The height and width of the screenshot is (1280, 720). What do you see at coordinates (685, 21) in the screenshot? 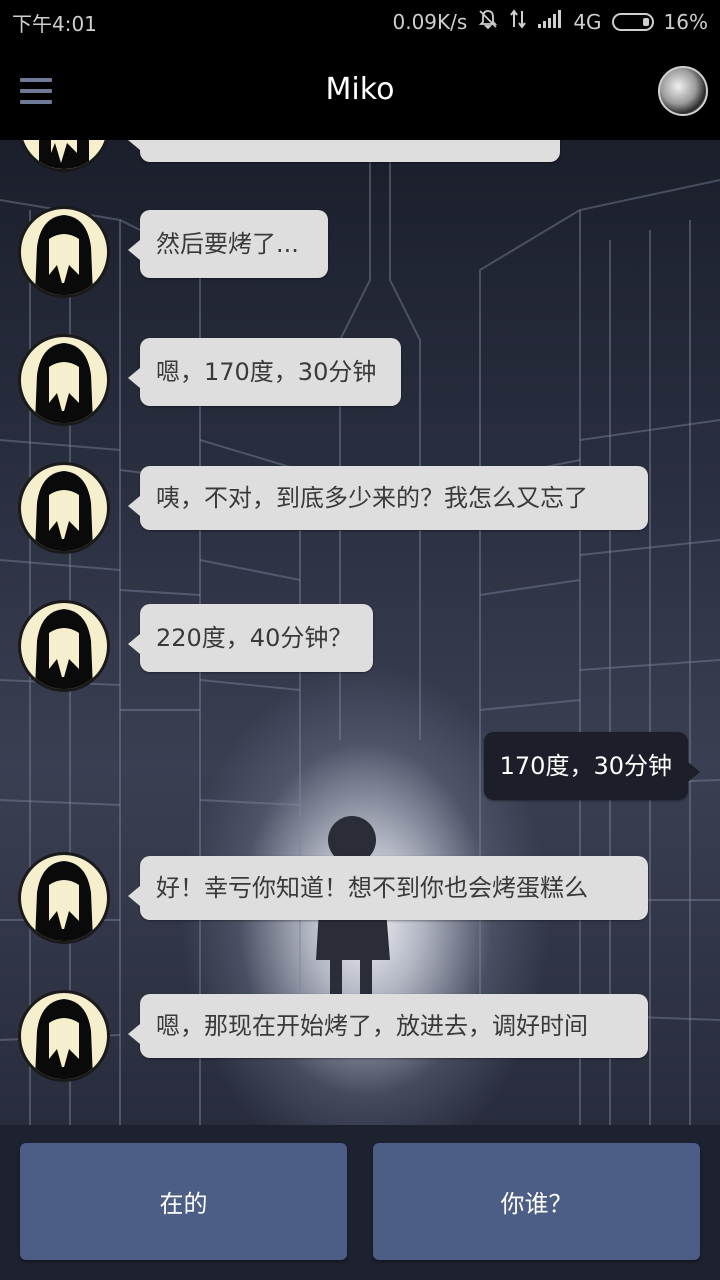
I see `battery-level: 16%` at bounding box center [685, 21].